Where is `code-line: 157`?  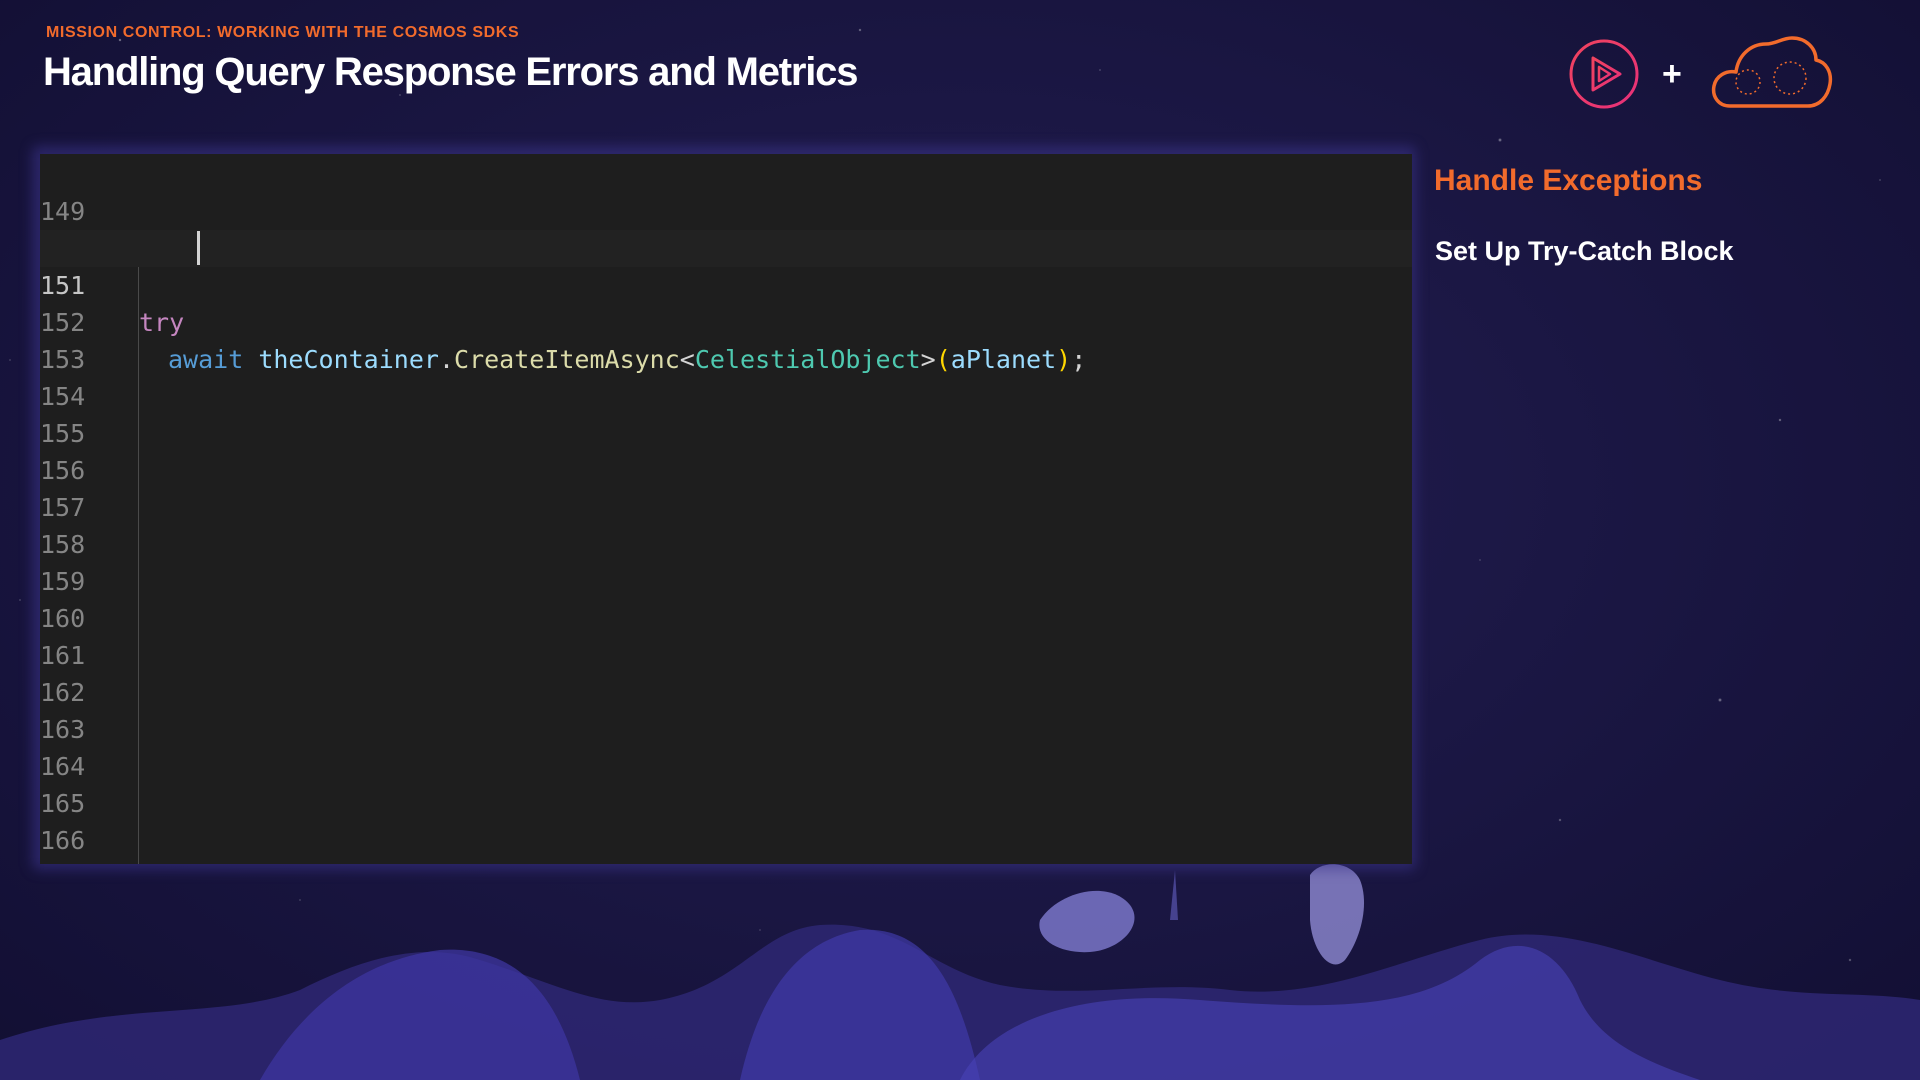 code-line: 157 is located at coordinates (726, 487).